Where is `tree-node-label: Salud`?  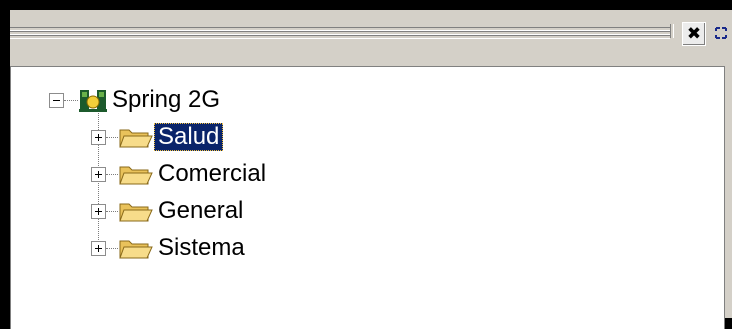
tree-node-label: Salud is located at coordinates (189, 137).